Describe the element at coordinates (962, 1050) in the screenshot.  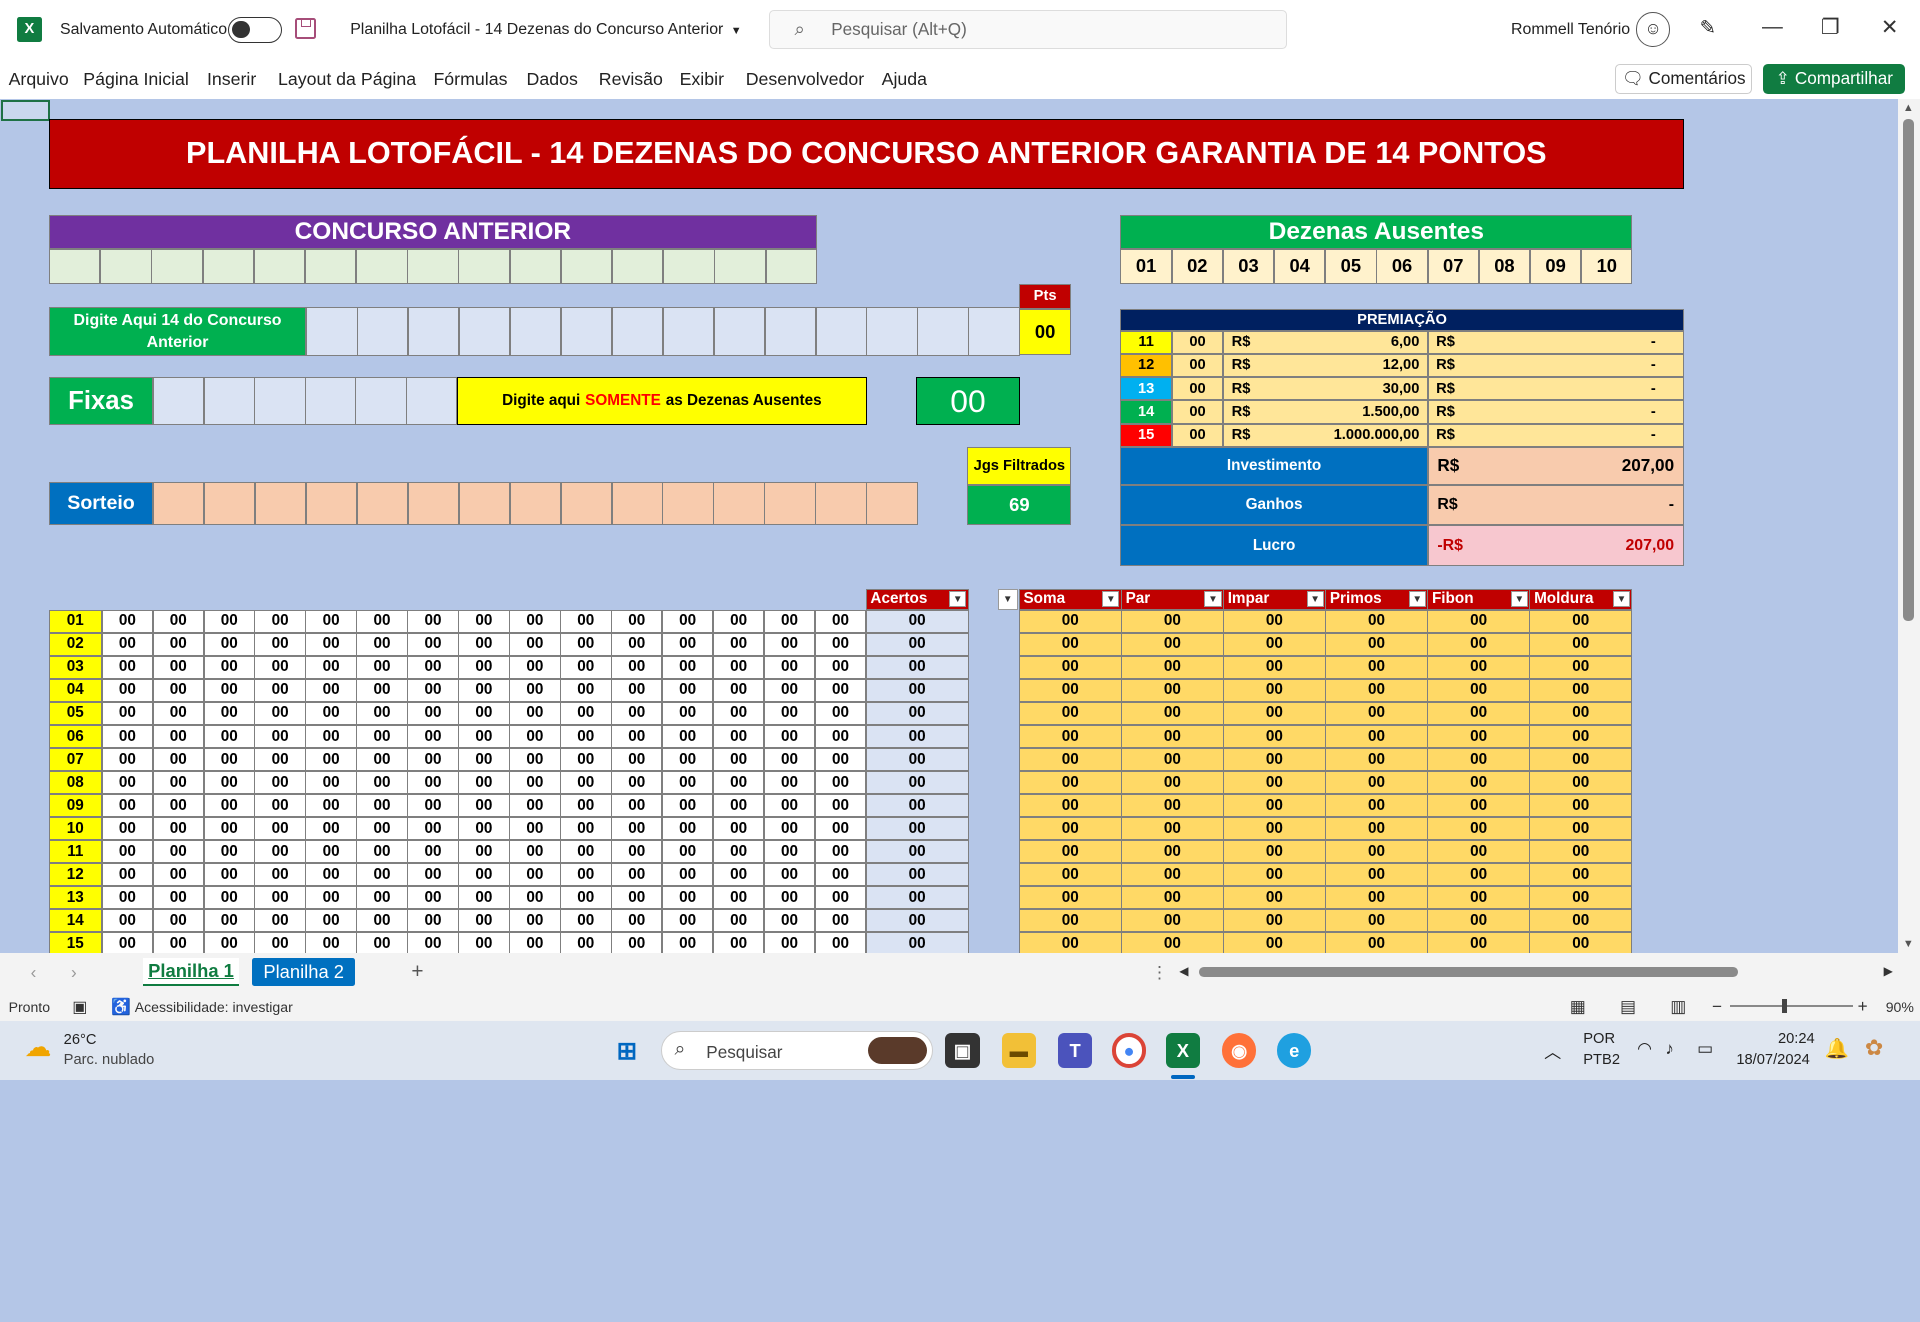
I see `task-view-icon: ▣` at that location.